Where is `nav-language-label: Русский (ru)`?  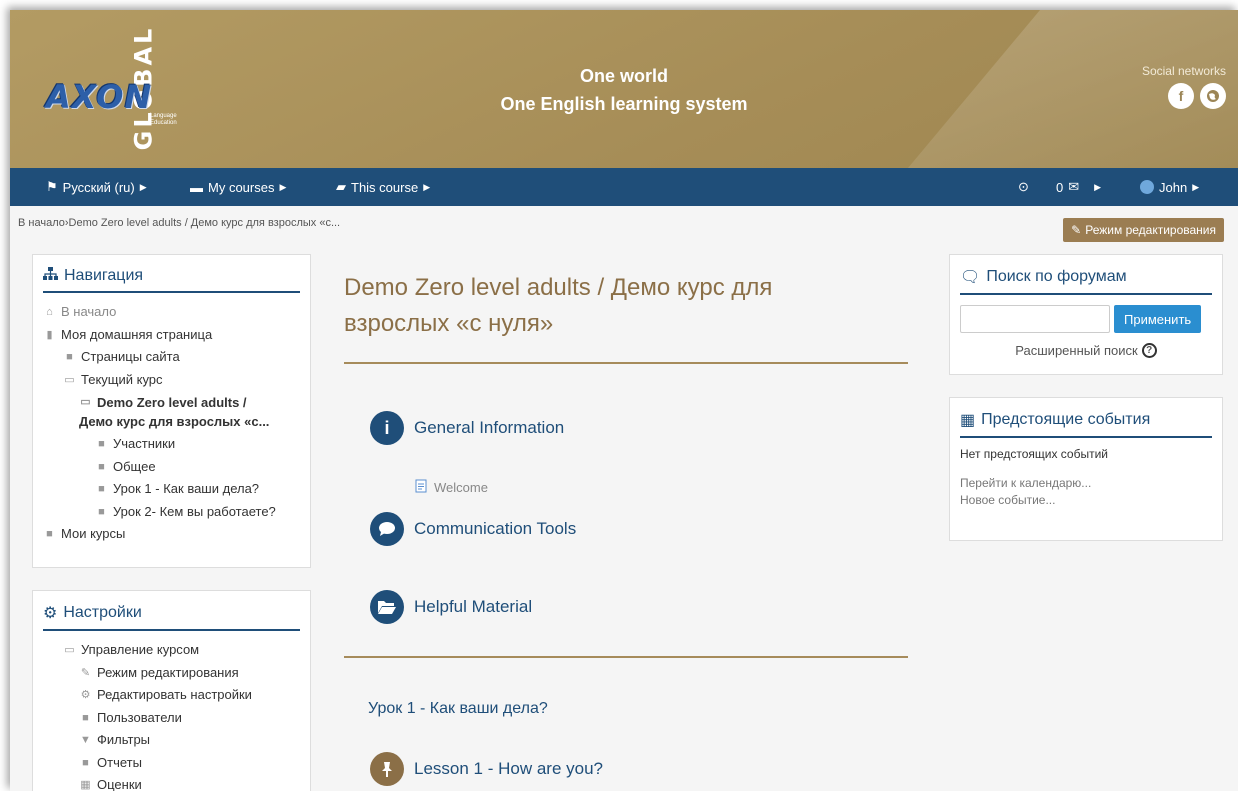 nav-language-label: Русский (ru) is located at coordinates (98, 187).